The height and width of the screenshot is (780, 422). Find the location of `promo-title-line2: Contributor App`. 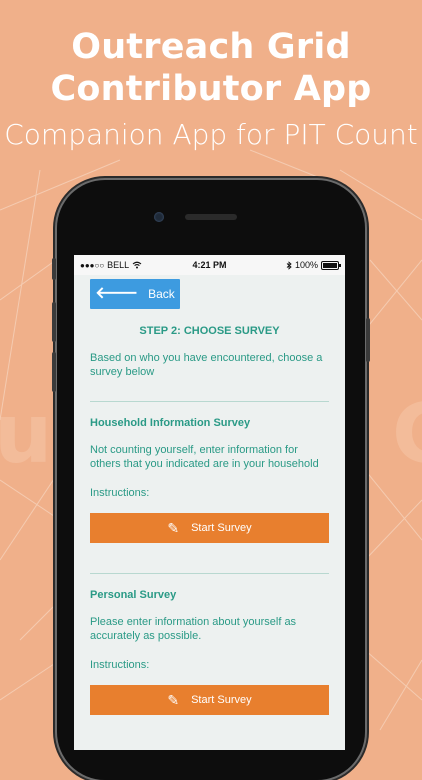

promo-title-line2: Contributor App is located at coordinates (211, 89).